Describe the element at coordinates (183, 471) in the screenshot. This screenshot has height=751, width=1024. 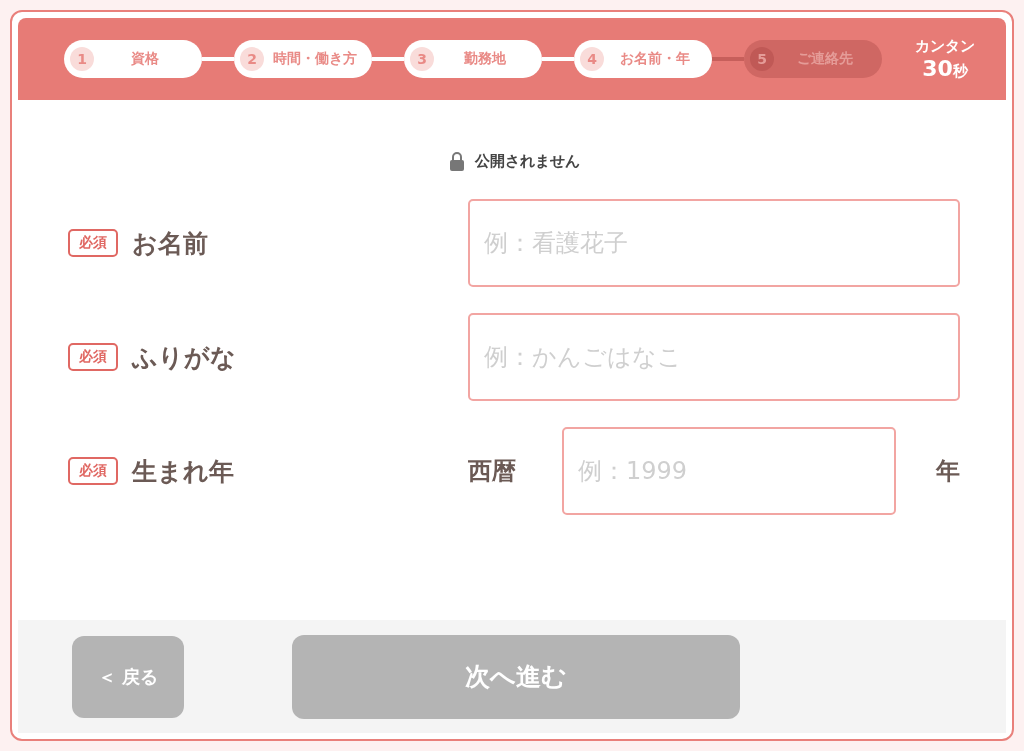
I see `field-label: 生まれ年` at that location.